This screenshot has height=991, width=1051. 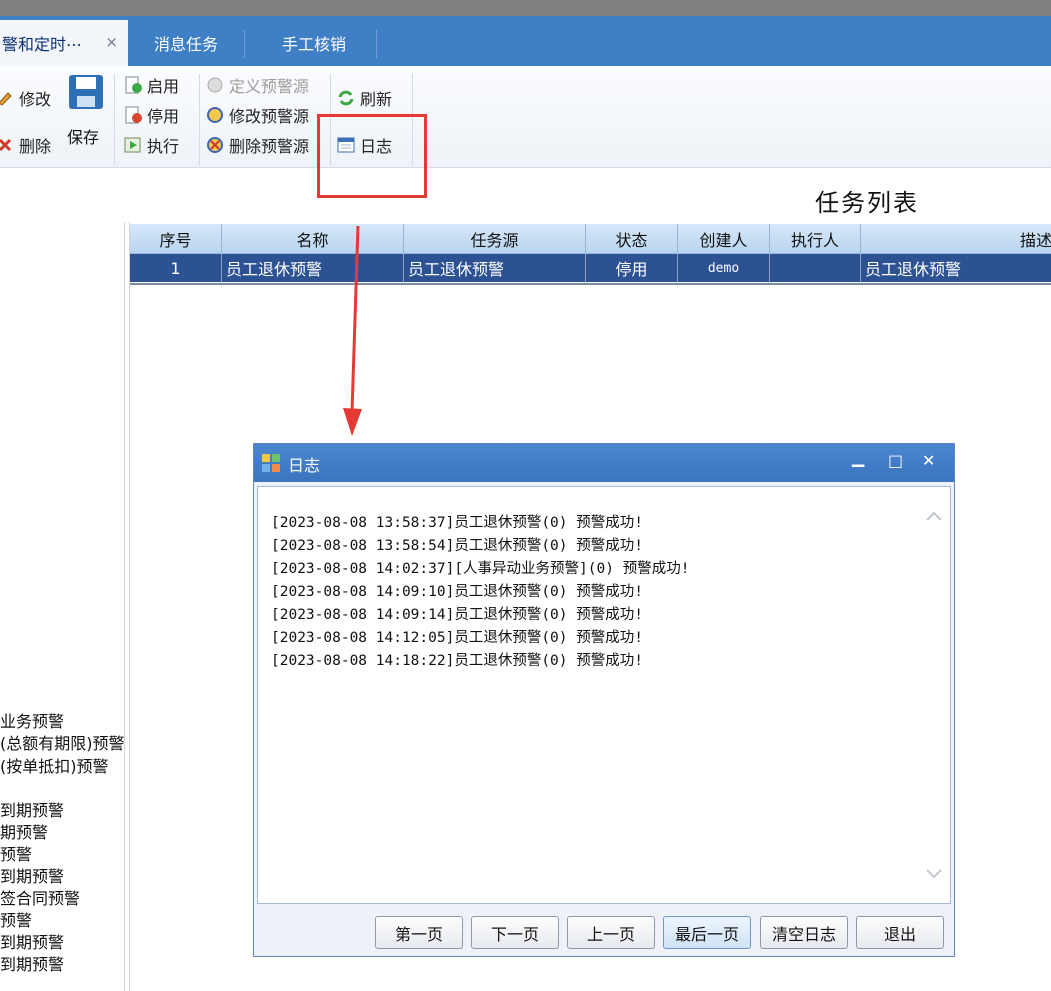 What do you see at coordinates (419, 932) in the screenshot?
I see `first-page-button: 第一页` at bounding box center [419, 932].